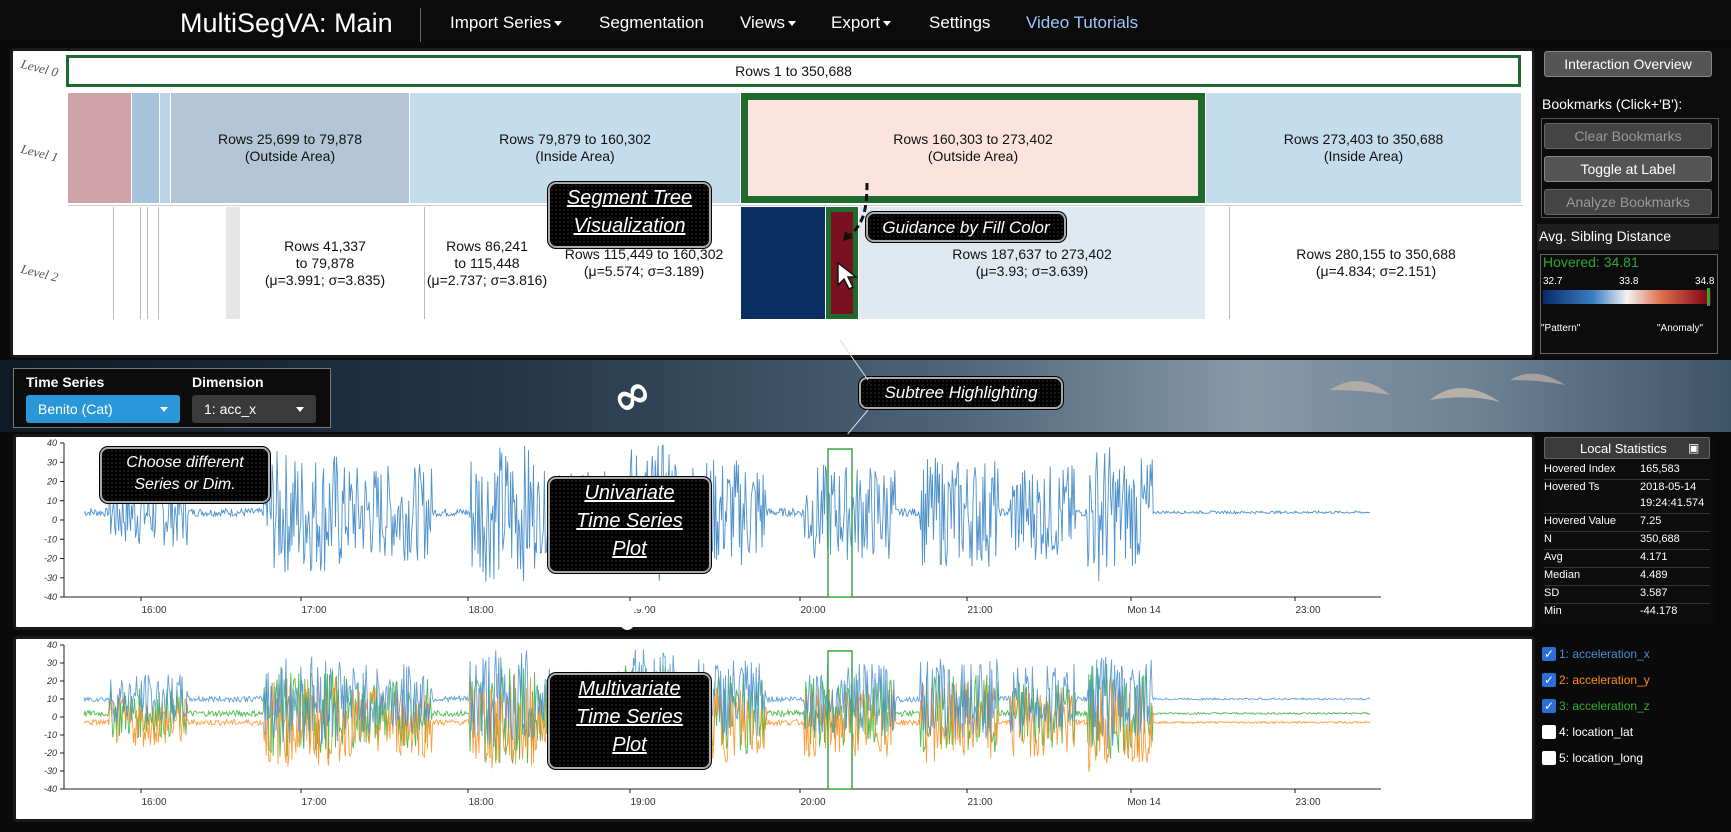  I want to click on segment-area: (Inside Area), so click(575, 156).